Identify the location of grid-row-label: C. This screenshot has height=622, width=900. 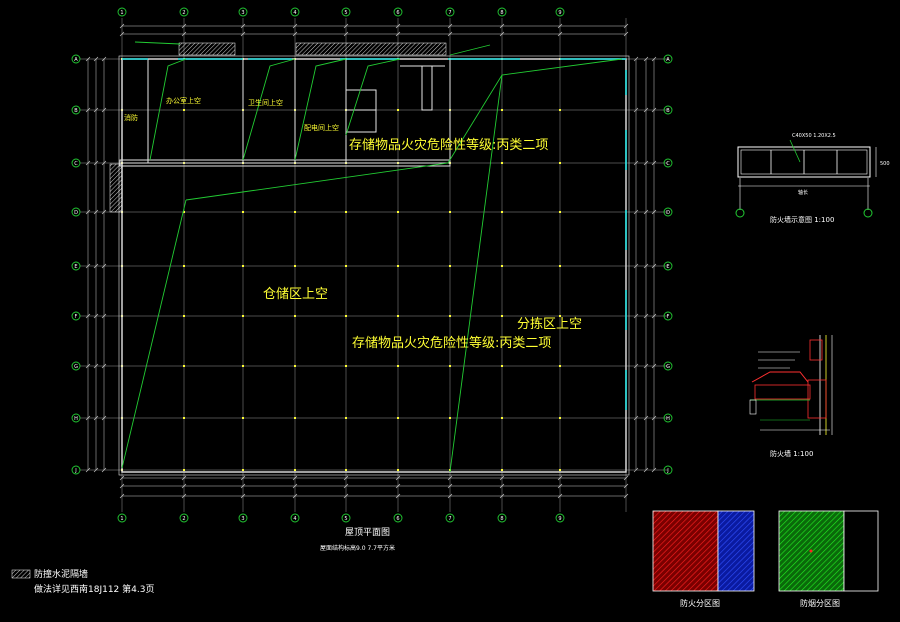
(668, 164).